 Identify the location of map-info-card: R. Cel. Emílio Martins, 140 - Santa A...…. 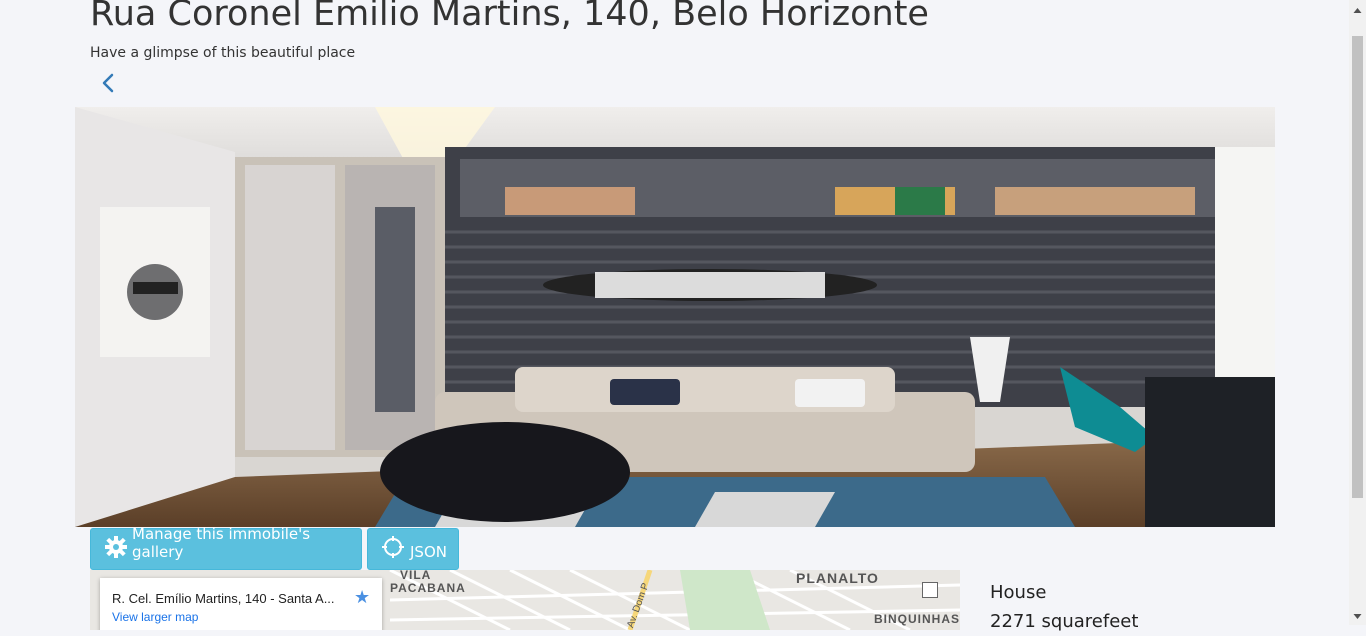
(241, 604).